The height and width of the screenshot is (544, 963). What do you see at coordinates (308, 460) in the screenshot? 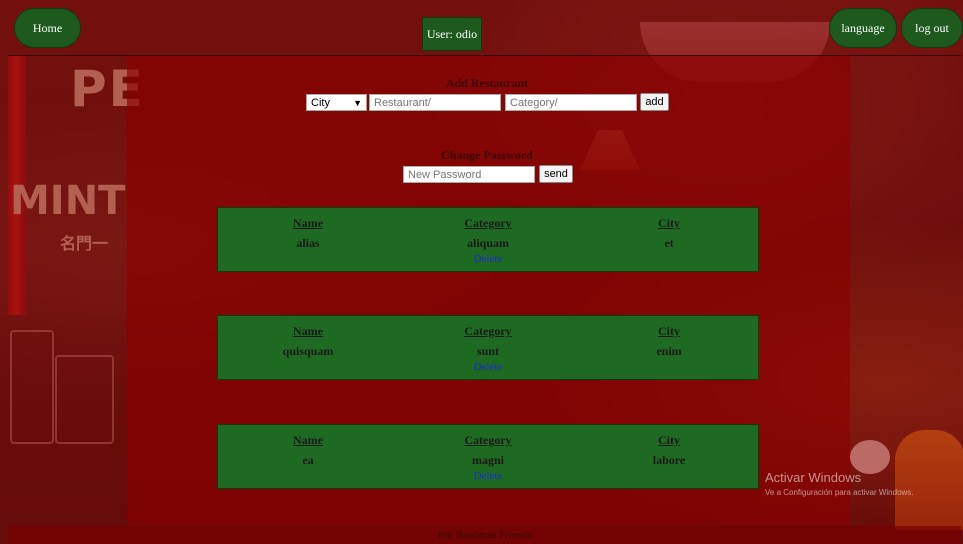
I see `restaurant-name: ea` at bounding box center [308, 460].